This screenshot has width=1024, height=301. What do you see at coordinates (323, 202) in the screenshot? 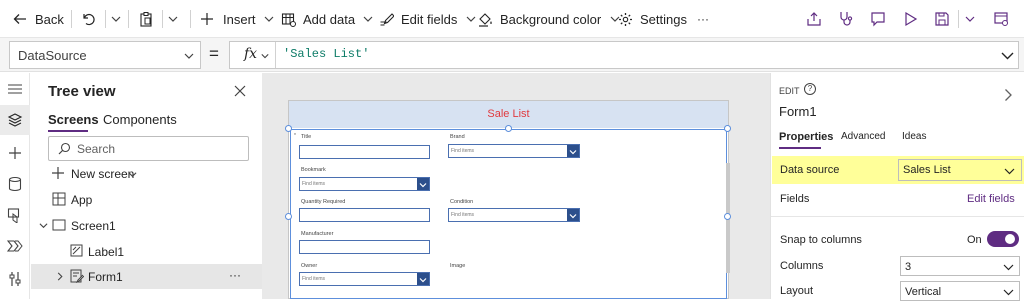
I see `field-label-quantity: Quantity Required` at bounding box center [323, 202].